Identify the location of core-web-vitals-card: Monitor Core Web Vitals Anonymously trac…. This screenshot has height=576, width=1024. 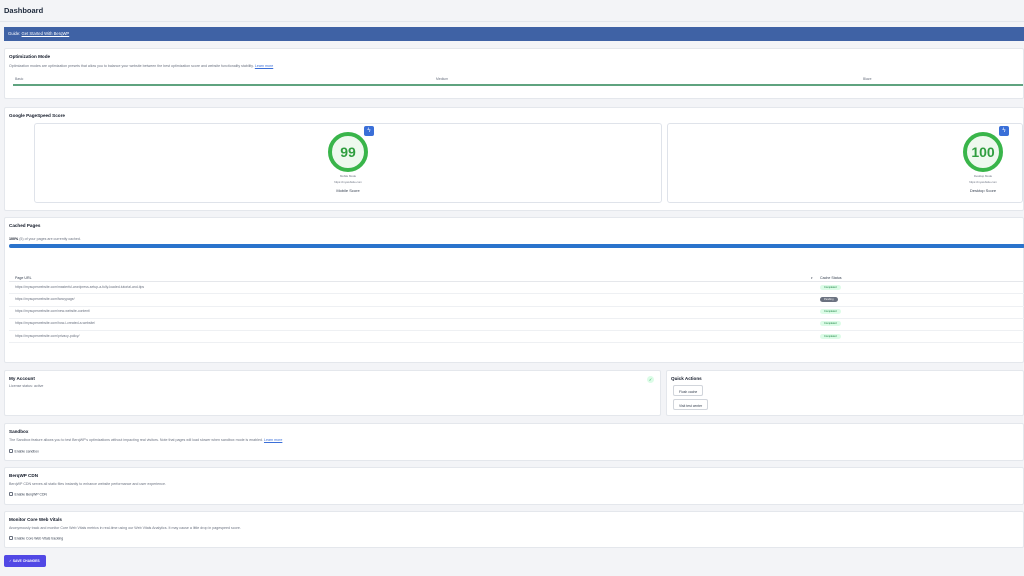
(514, 529).